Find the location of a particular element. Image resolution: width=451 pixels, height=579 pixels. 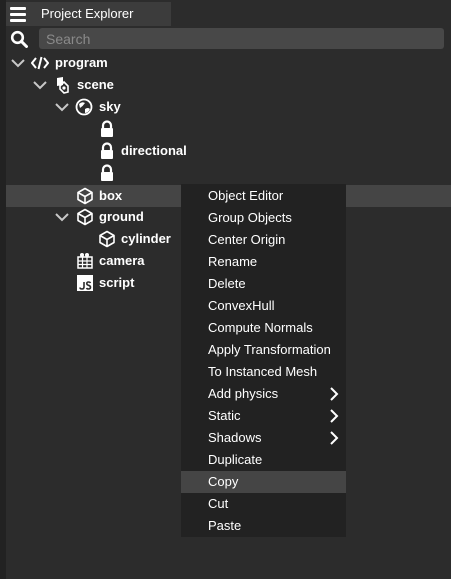

menu-item-group-objects: Group Objects is located at coordinates (263, 218).